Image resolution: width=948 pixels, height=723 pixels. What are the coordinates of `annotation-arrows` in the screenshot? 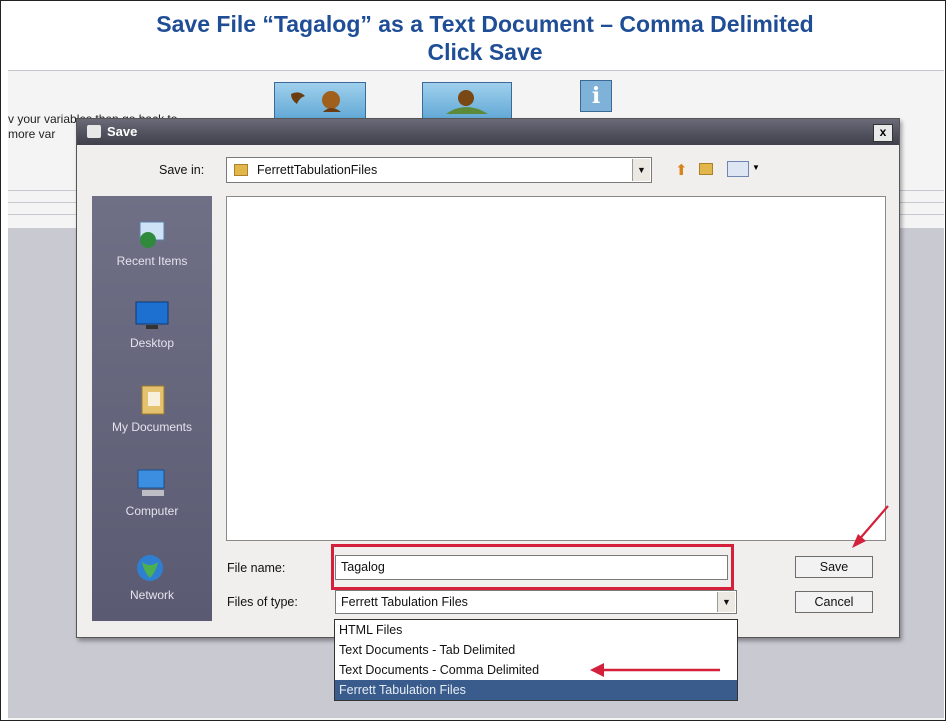 It's located at (739, 591).